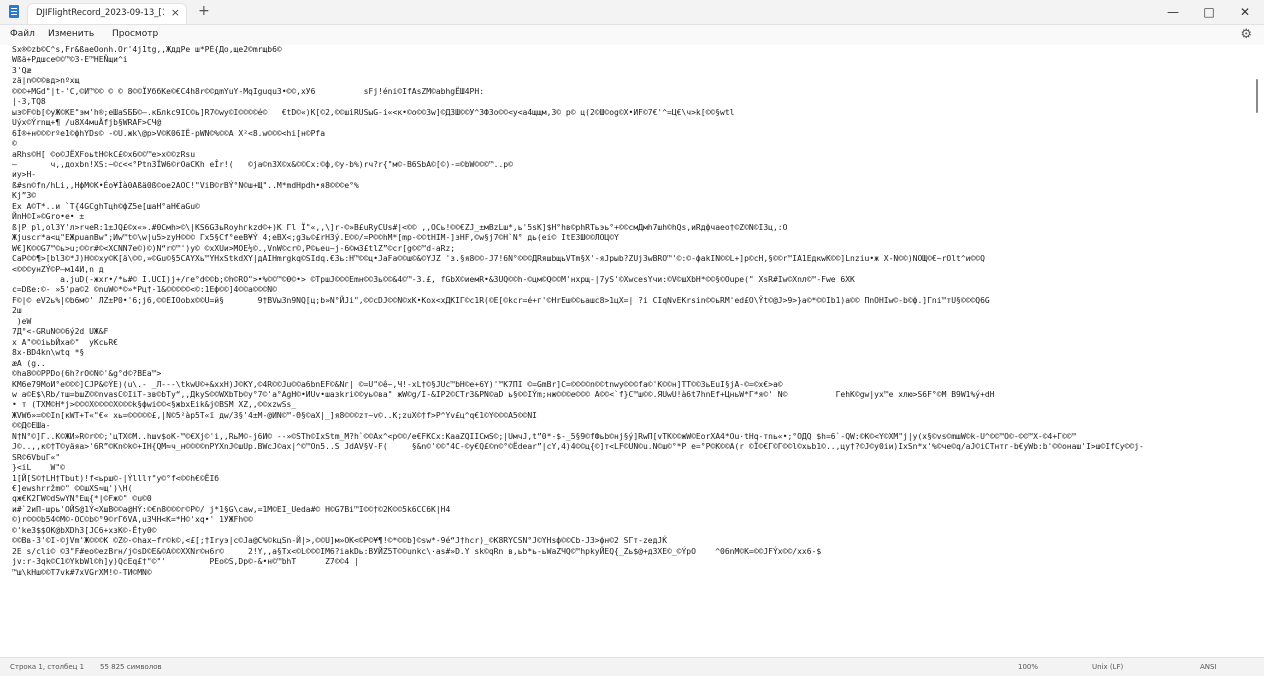 The height and width of the screenshot is (676, 1264). Describe the element at coordinates (1173, 12) in the screenshot. I see `minimize-button: —` at that location.